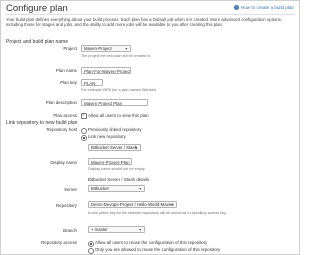 The height and width of the screenshot is (255, 320). I want to click on display-name-field: Maven-Project-Plan, so click(110, 161).